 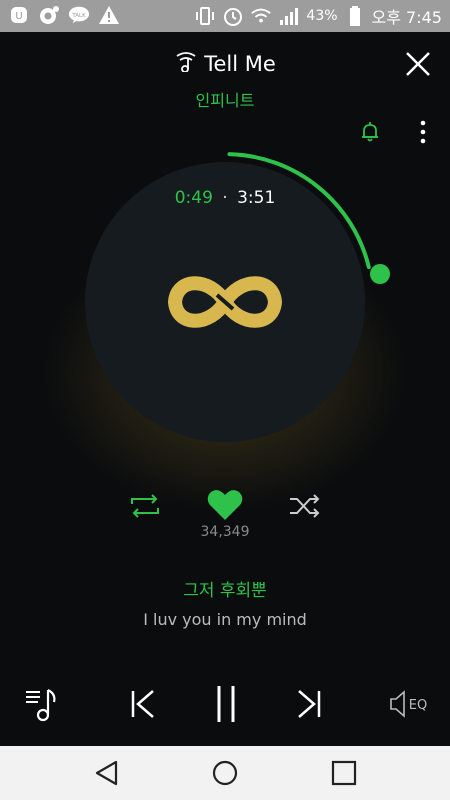 I want to click on skip-previous-icon, so click(x=142, y=704).